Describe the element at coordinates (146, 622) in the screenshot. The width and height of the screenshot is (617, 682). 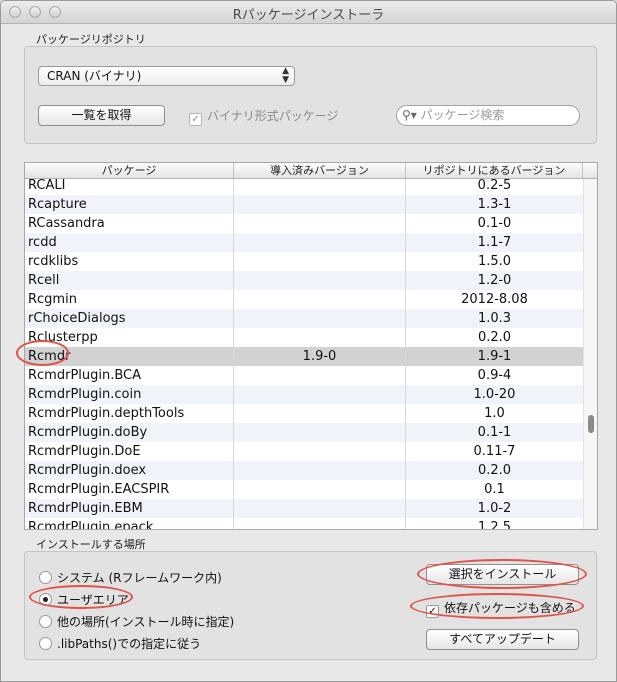
I see `radio-other-location-label: 他の場所(インストール時に指定)` at that location.